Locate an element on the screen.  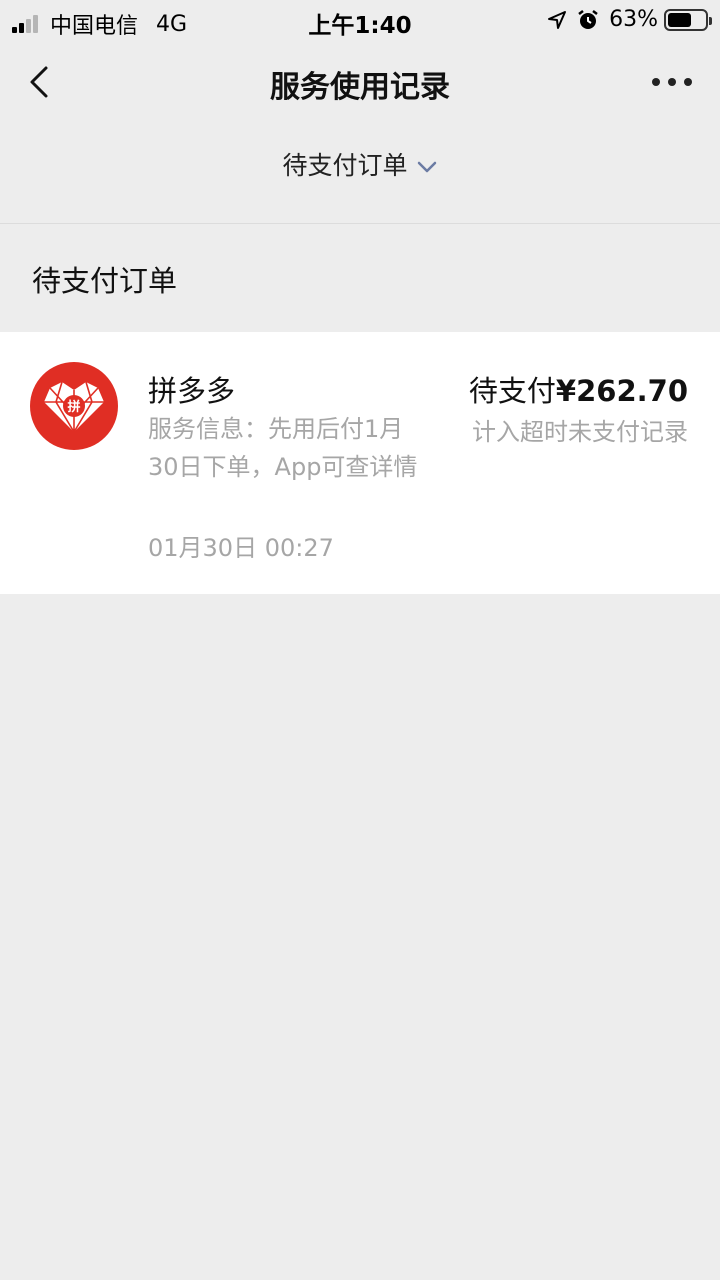
app-name: 拼多多 is located at coordinates (192, 391).